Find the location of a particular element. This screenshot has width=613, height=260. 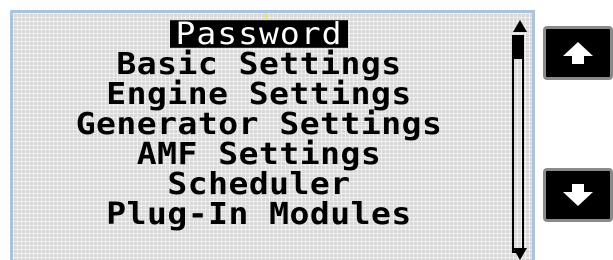

menu-item-label: Plug-In Modules is located at coordinates (259, 213).